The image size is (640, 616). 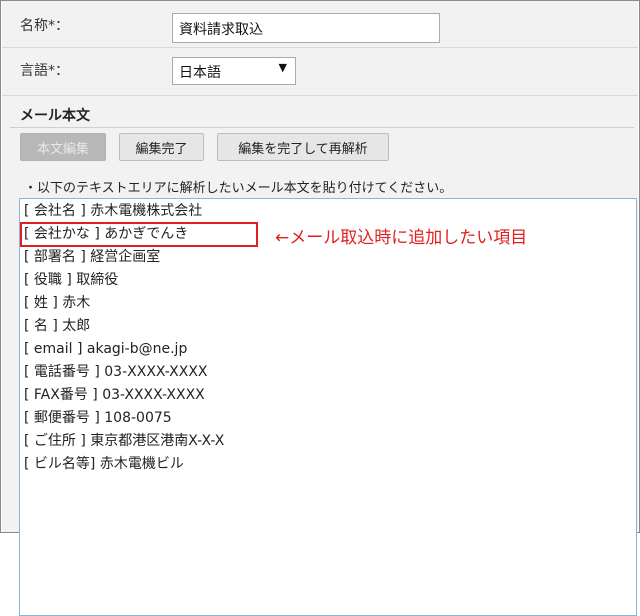 What do you see at coordinates (106, 349) in the screenshot?
I see `body-line: [ email ] akagi-b@ne.jp` at bounding box center [106, 349].